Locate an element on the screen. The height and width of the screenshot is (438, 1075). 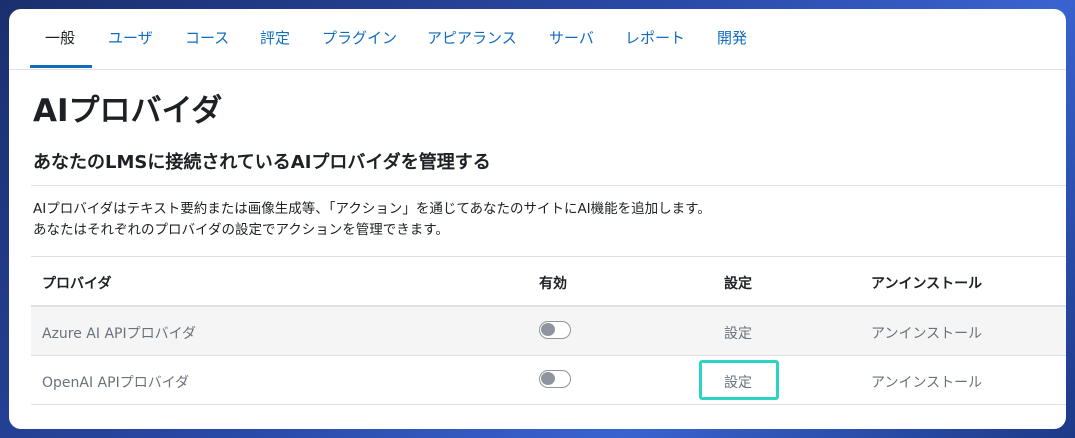
provider-name: OpenAI APIプロバイダ is located at coordinates (116, 383).